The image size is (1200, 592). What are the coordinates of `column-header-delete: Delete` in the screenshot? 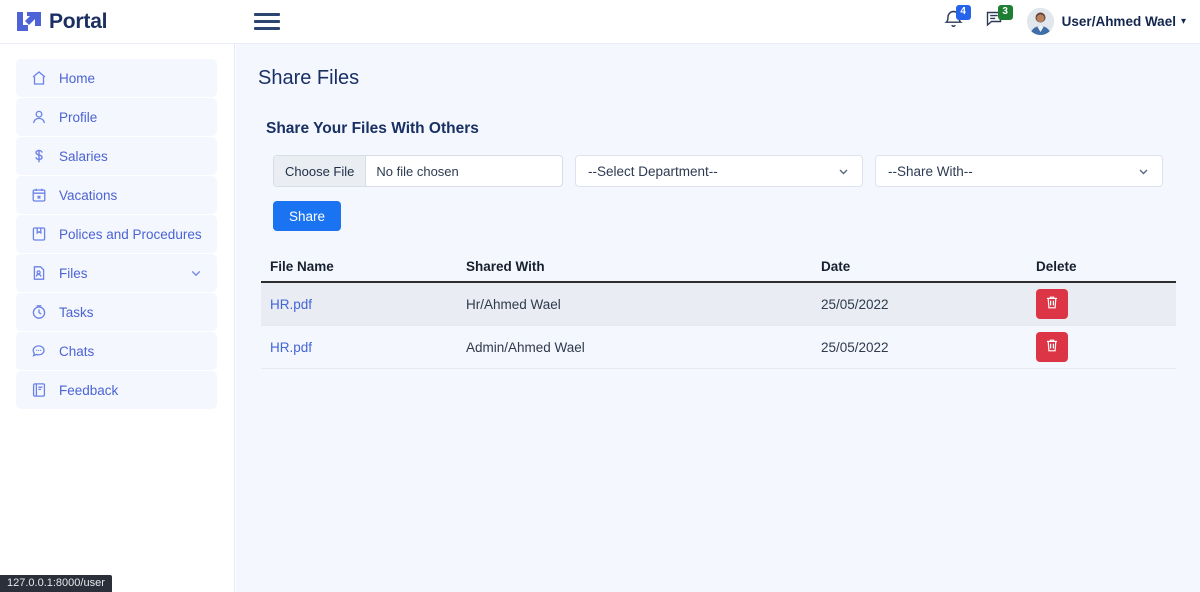 It's located at (1056, 266).